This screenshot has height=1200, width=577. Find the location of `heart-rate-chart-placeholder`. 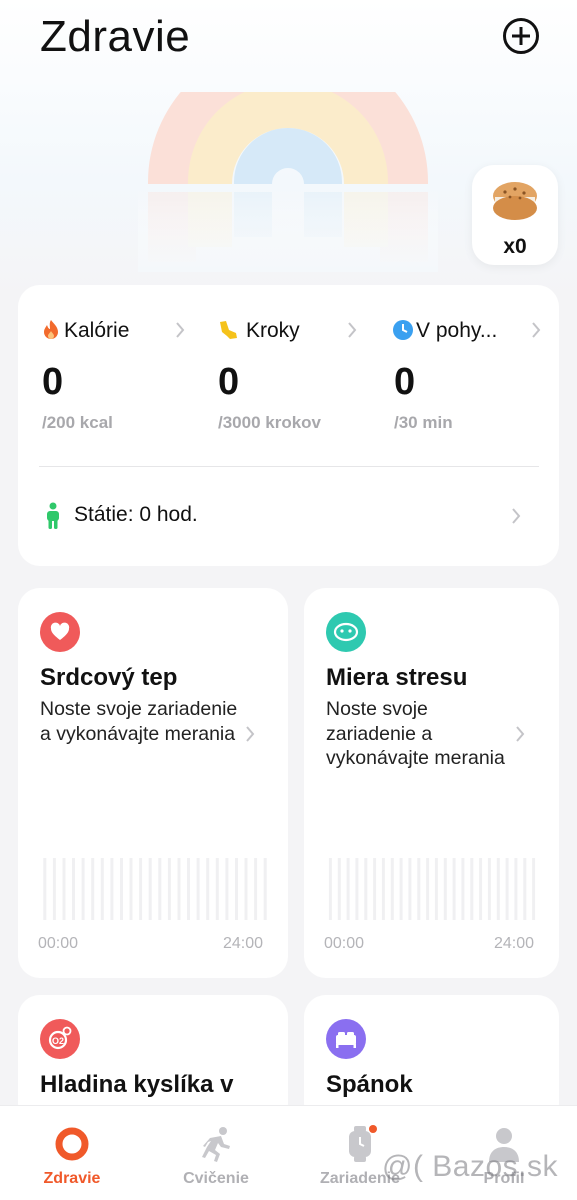

heart-rate-chart-placeholder is located at coordinates (155, 889).